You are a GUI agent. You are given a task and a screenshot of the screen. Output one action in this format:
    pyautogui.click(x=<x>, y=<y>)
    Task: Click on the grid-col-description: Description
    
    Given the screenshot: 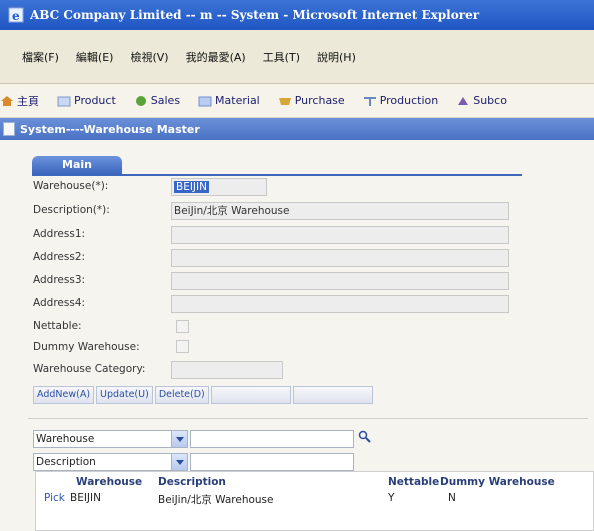 What is the action you would take?
    pyautogui.click(x=192, y=482)
    